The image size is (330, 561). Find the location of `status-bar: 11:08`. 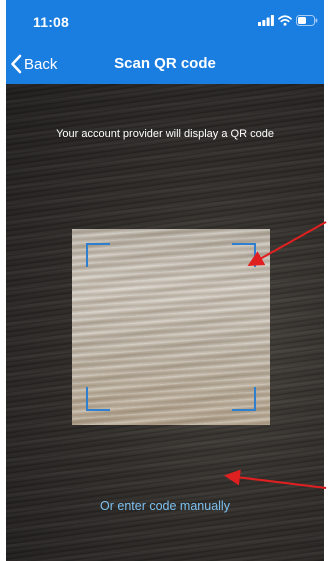

status-bar: 11:08 is located at coordinates (165, 22).